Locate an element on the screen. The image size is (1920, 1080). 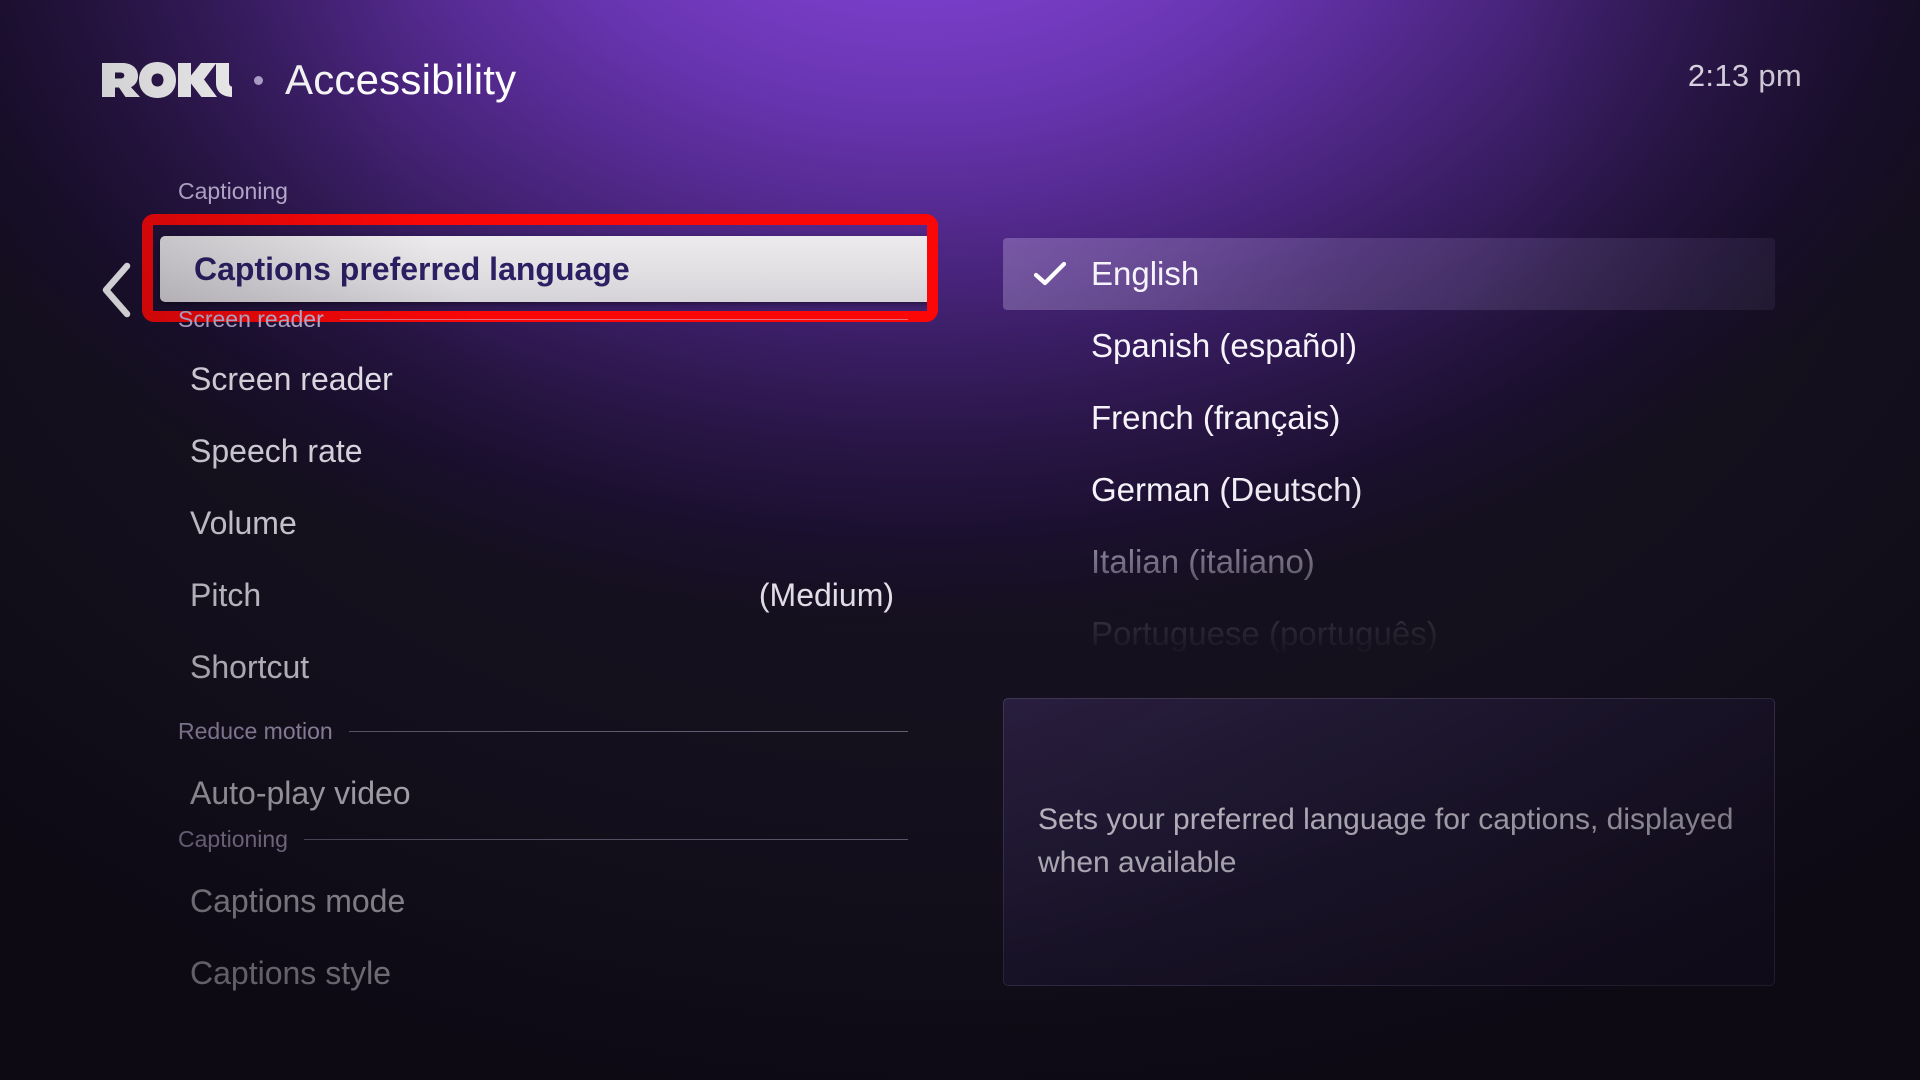
language-option-portuguese: Portuguese (português) is located at coordinates (1389, 628).